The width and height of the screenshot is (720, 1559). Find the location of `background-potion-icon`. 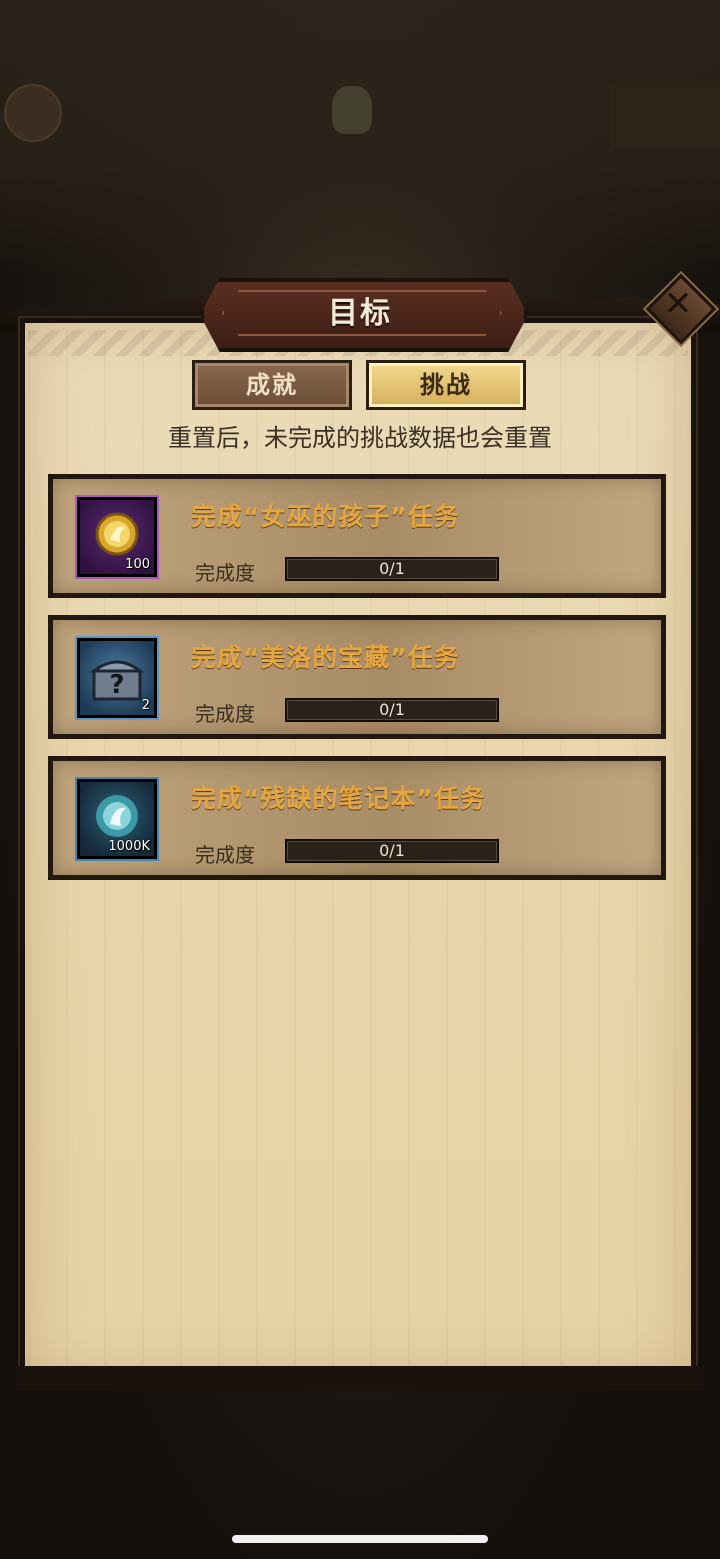

background-potion-icon is located at coordinates (352, 110).